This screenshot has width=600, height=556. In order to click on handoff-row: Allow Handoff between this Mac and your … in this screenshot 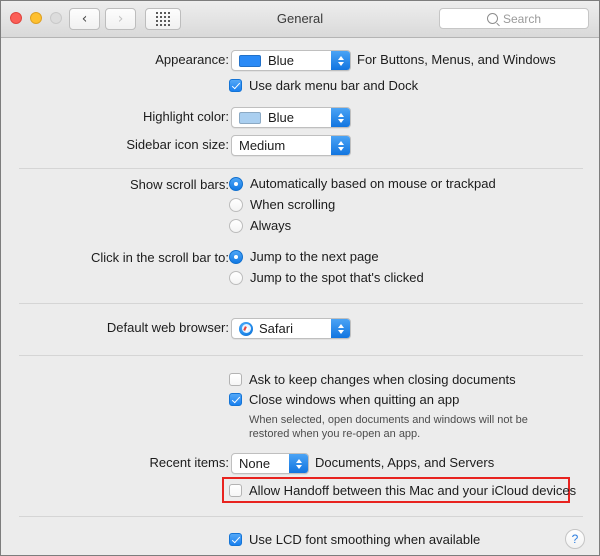, I will do `click(402, 490)`.